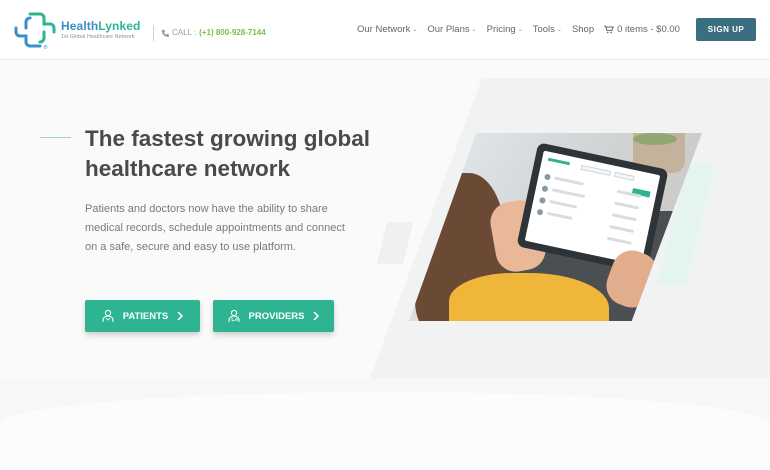 The width and height of the screenshot is (770, 470). Describe the element at coordinates (234, 315) in the screenshot. I see `provider-icon` at that location.